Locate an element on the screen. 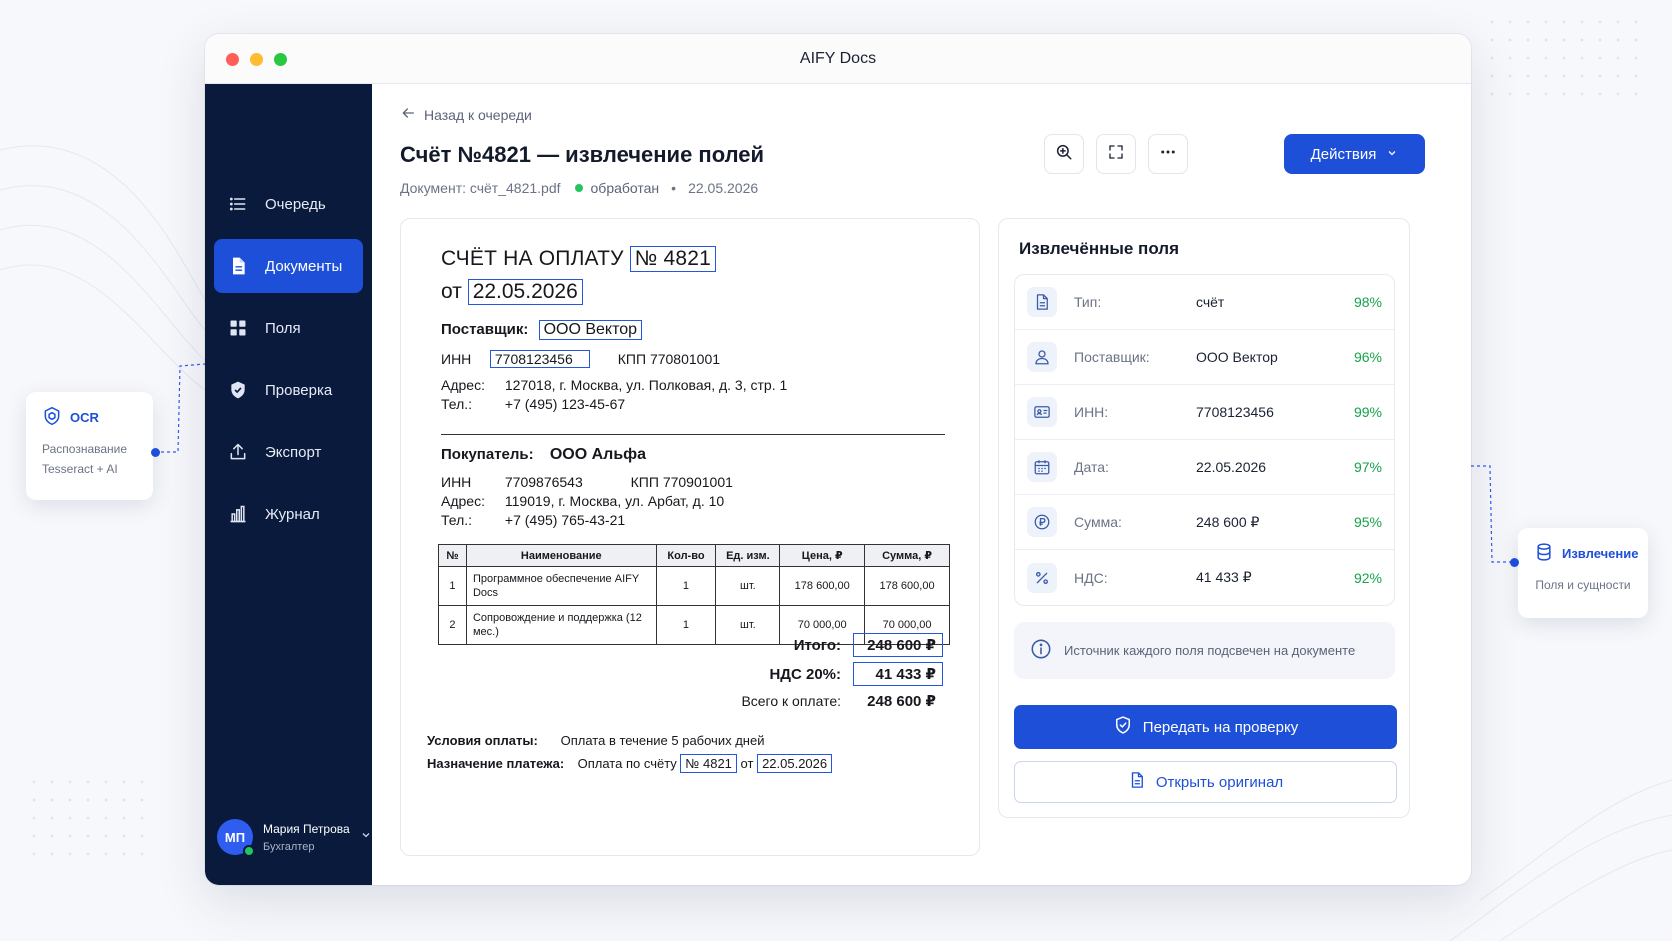 The image size is (1672, 941). field-row-vat: НДС: 41 433 ₽ 92% is located at coordinates (1204, 577).